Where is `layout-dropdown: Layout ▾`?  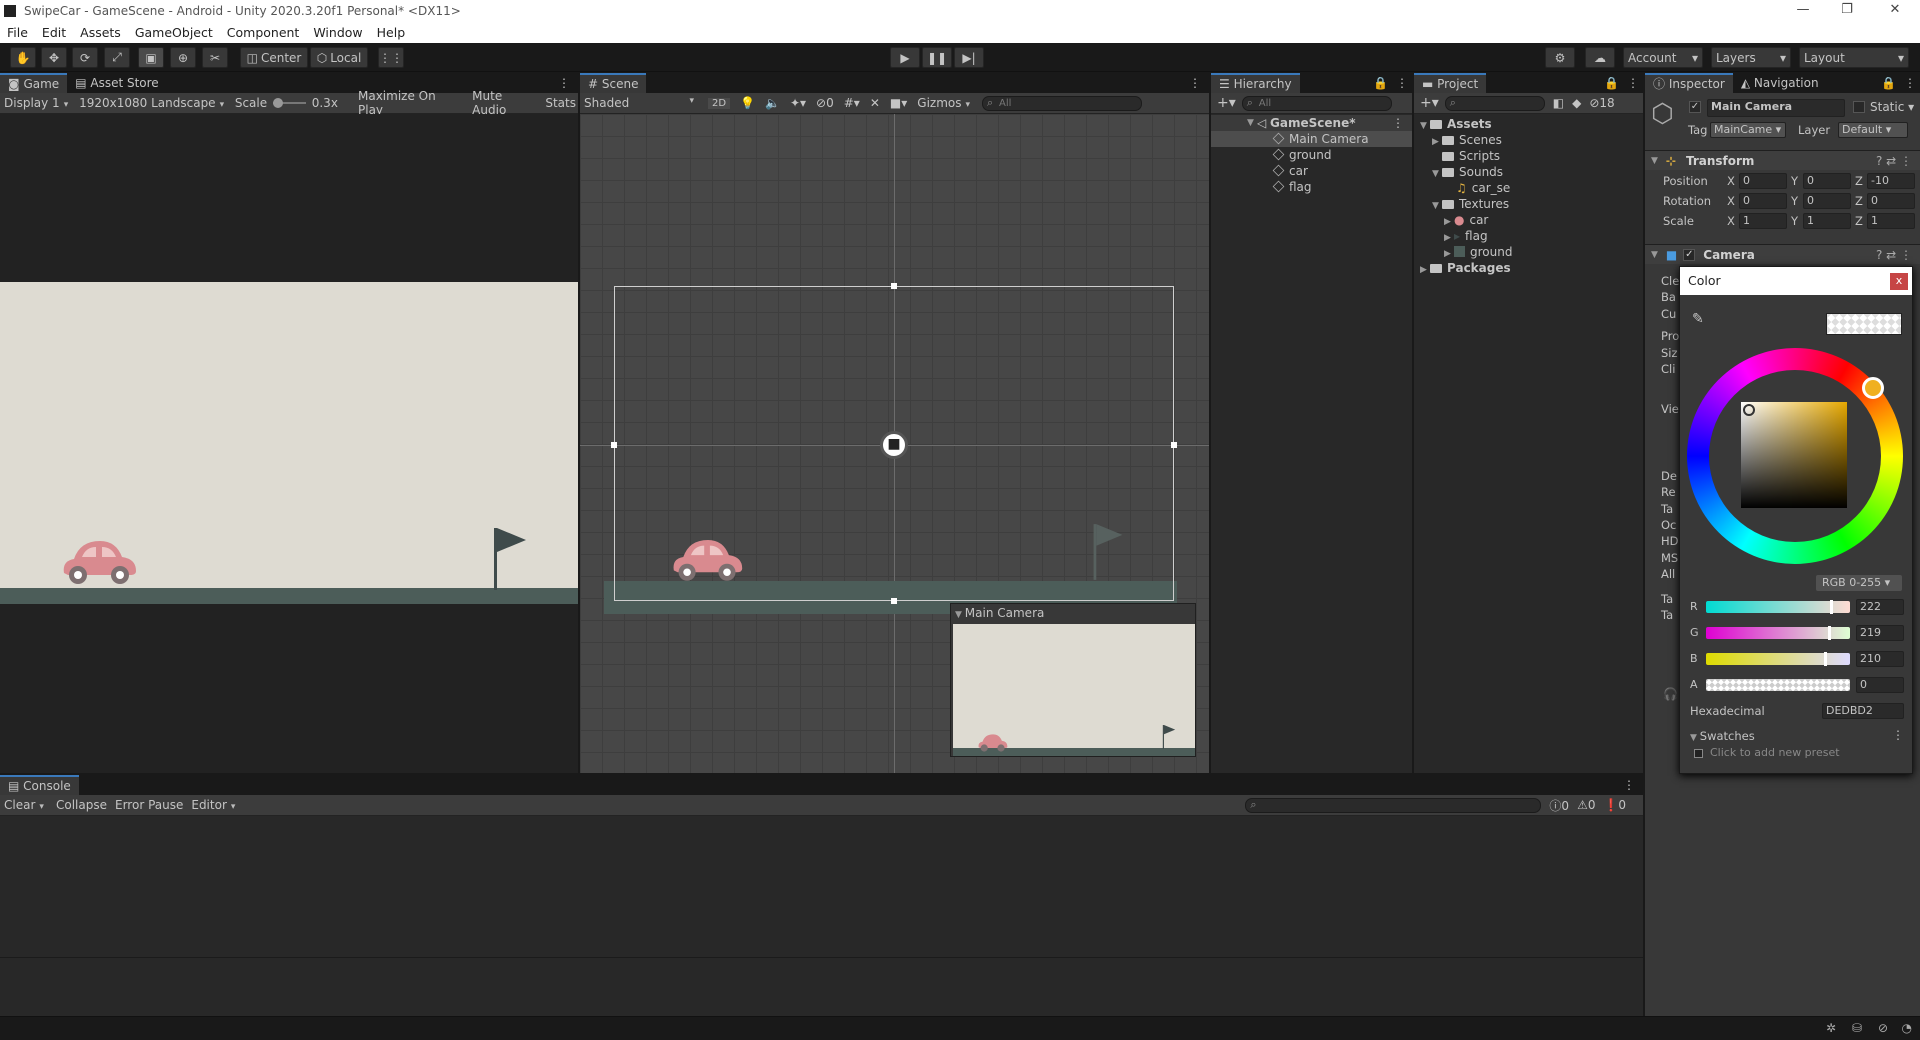 layout-dropdown: Layout ▾ is located at coordinates (1854, 57).